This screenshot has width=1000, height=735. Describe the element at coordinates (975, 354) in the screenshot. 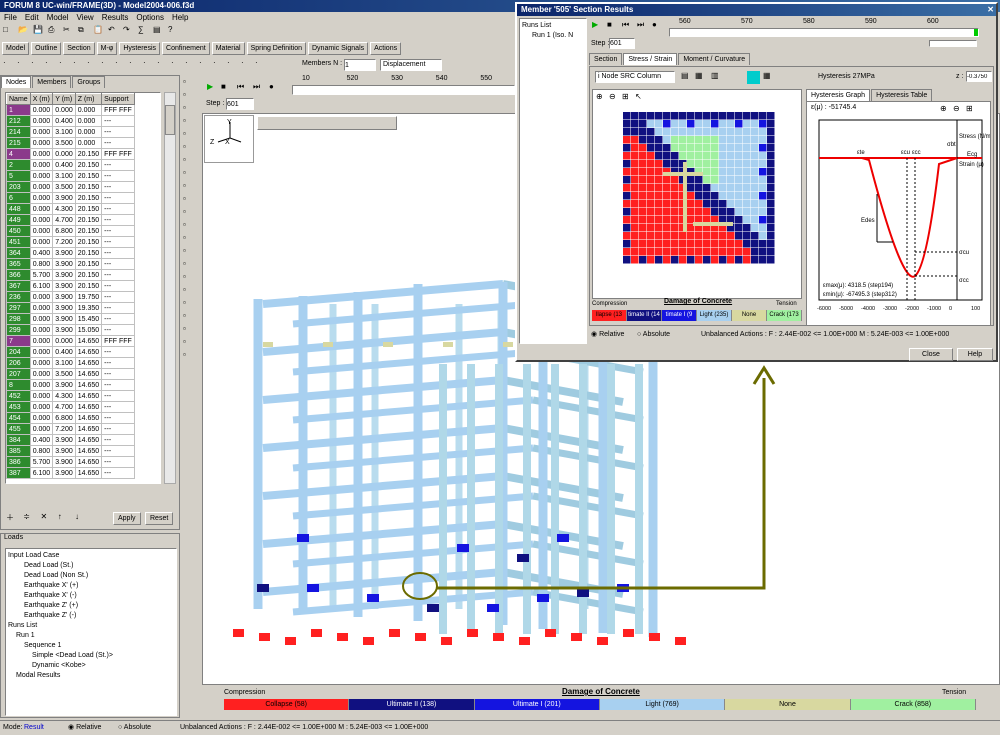

I see `help-button: Help` at that location.